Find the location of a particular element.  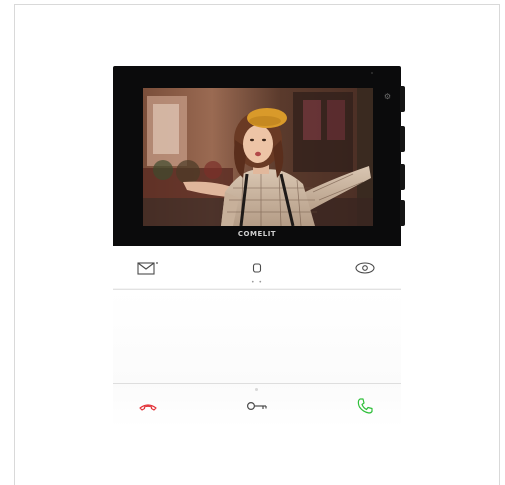

video-screen is located at coordinates (258, 157).